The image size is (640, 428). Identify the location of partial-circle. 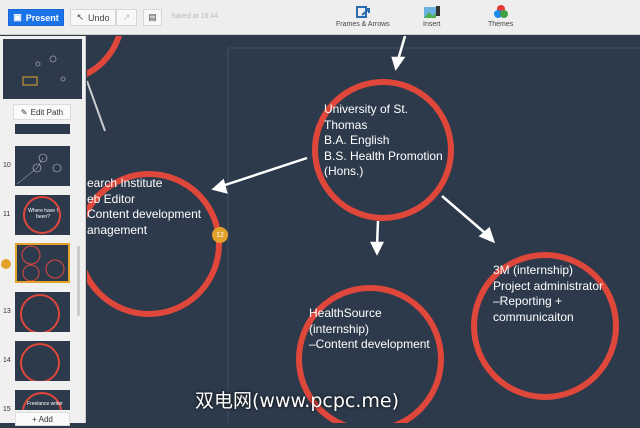
(62, 42).